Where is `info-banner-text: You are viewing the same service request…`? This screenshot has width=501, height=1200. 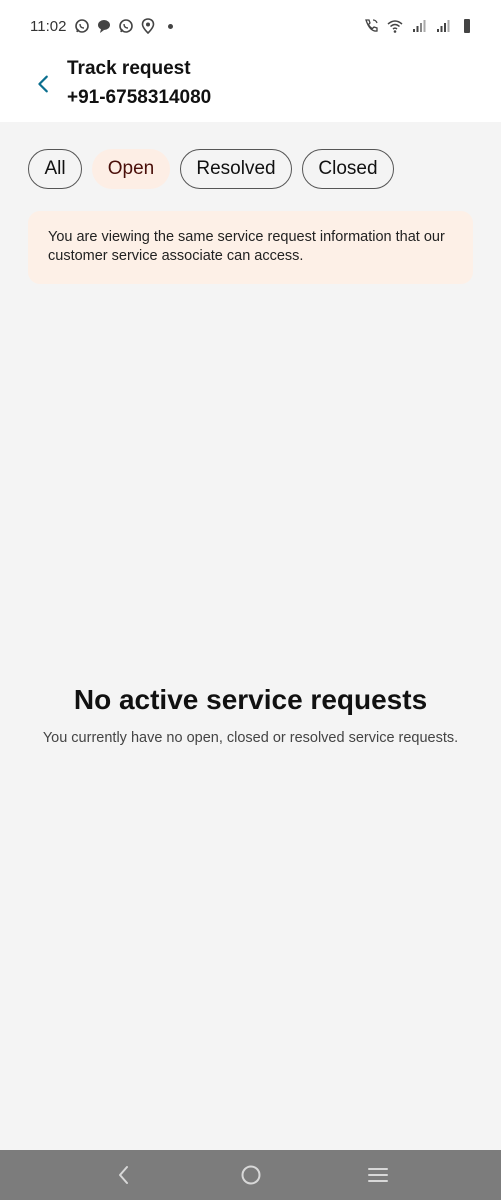
info-banner-text: You are viewing the same service request… is located at coordinates (246, 246).